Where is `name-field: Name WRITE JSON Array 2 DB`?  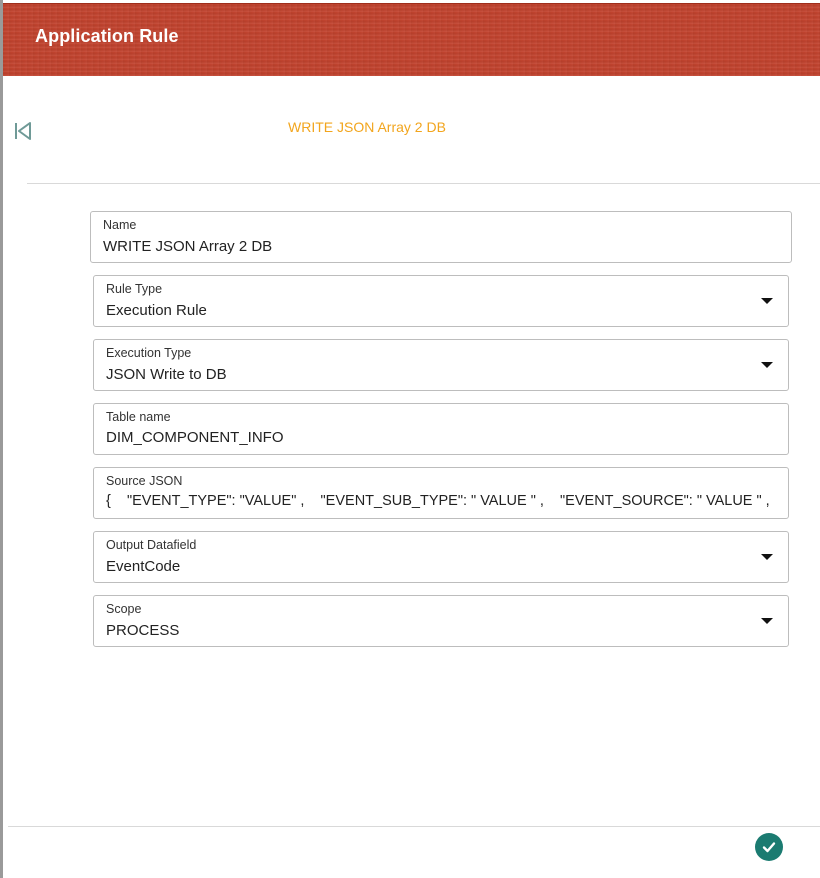
name-field: Name WRITE JSON Array 2 DB is located at coordinates (441, 237).